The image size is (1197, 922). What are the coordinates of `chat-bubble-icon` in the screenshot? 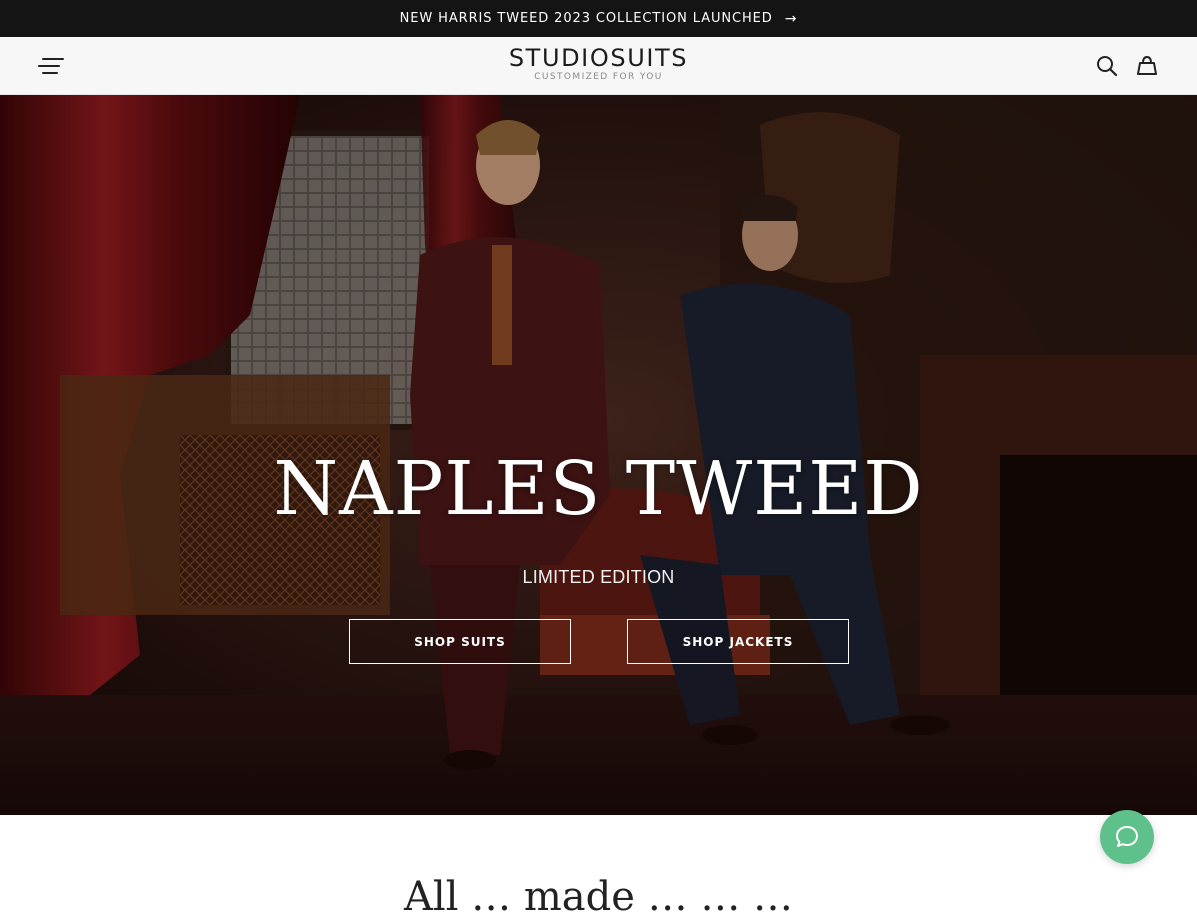 It's located at (1127, 836).